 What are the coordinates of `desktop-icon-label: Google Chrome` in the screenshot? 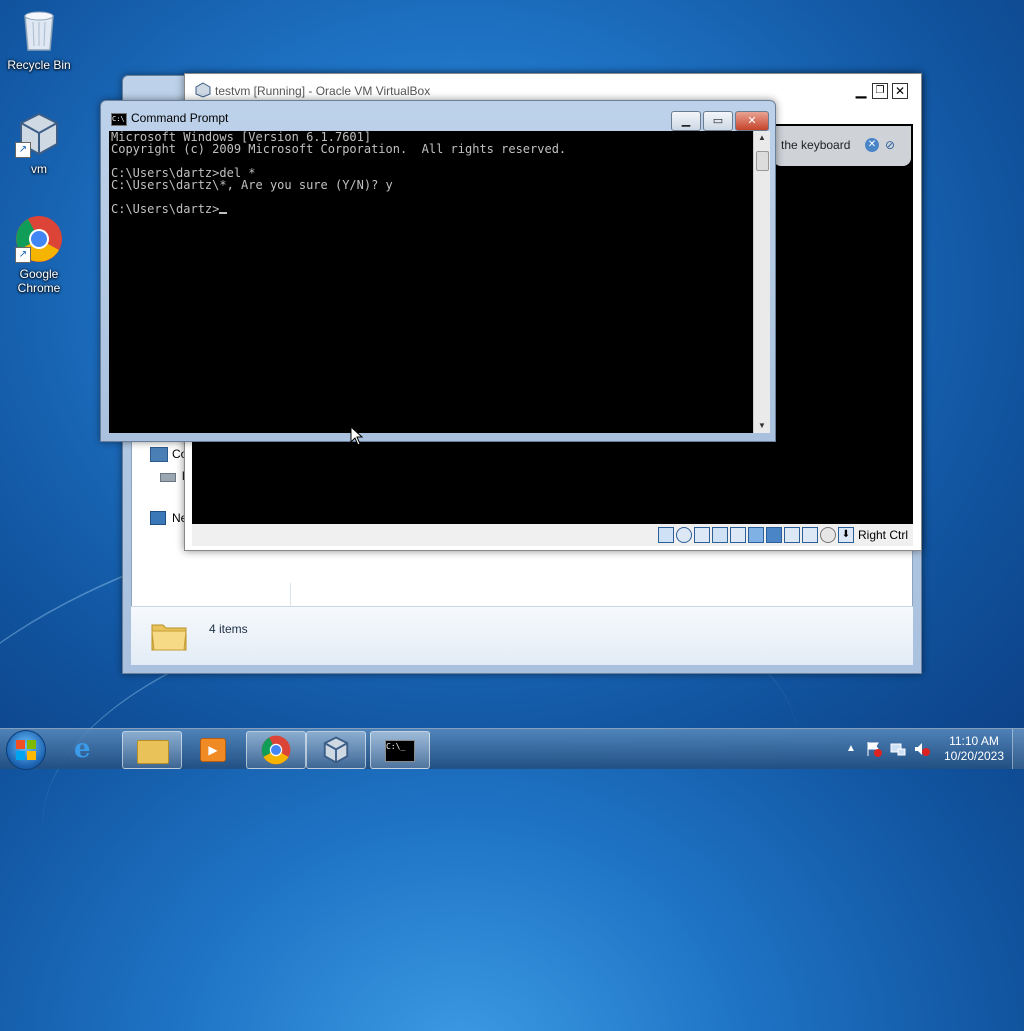 It's located at (39, 281).